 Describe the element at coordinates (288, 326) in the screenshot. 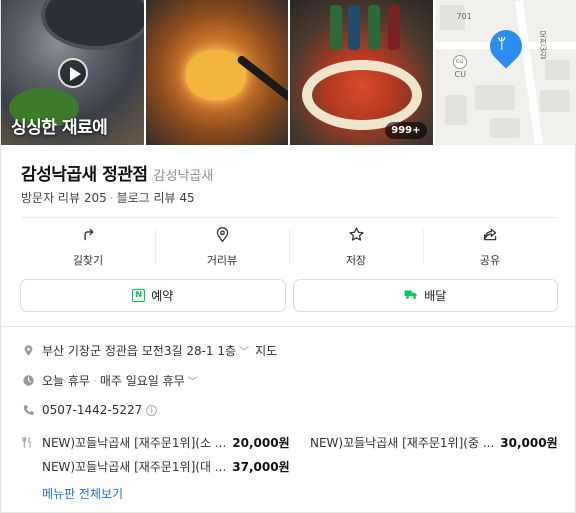

I see `section-divider` at that location.